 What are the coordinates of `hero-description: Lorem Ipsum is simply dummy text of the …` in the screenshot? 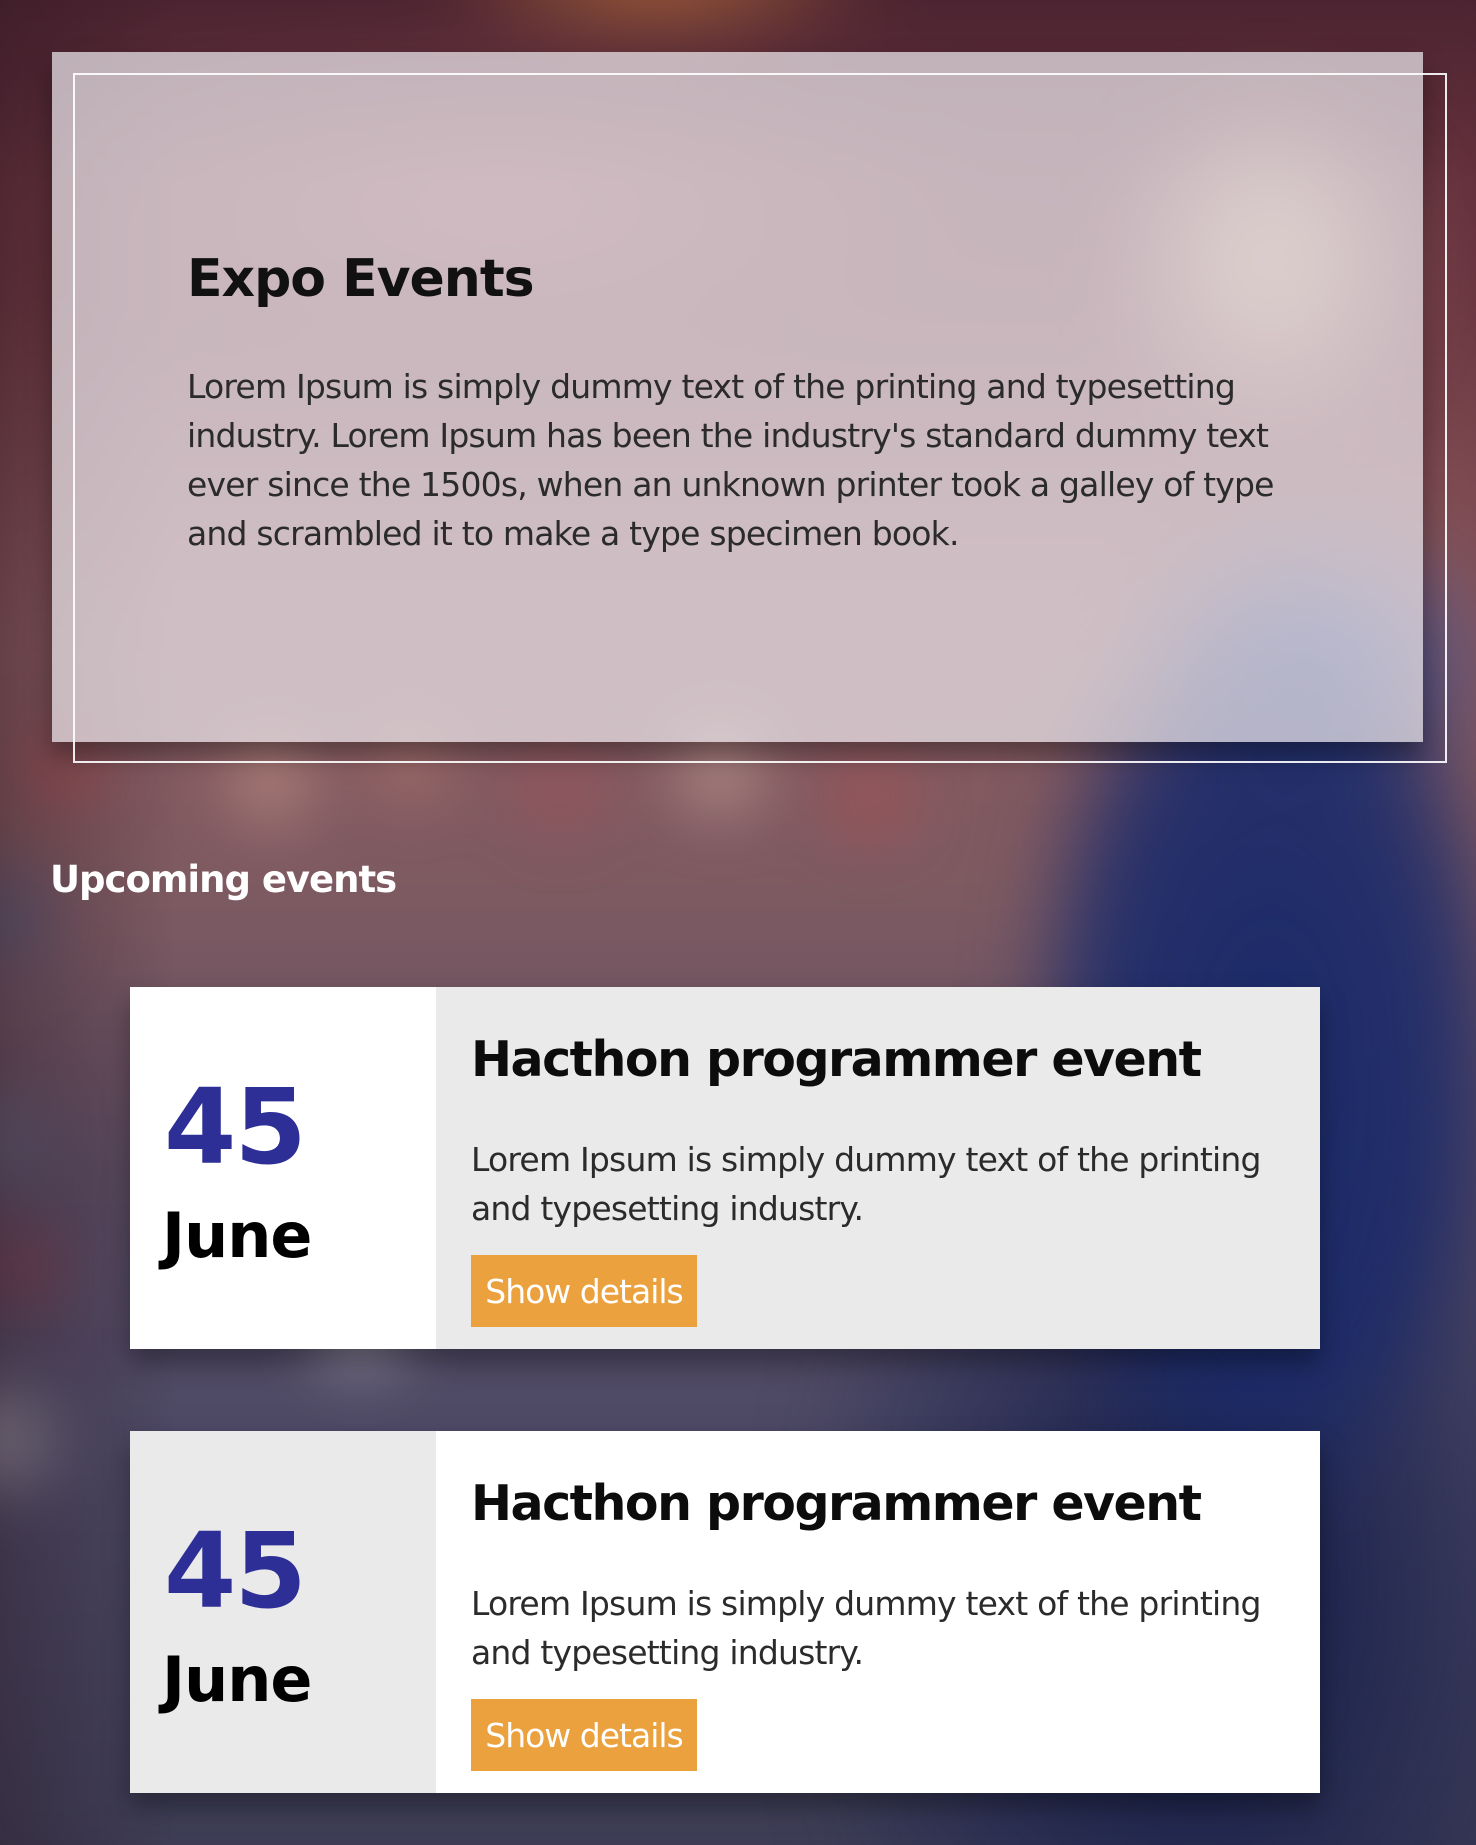 It's located at (730, 460).